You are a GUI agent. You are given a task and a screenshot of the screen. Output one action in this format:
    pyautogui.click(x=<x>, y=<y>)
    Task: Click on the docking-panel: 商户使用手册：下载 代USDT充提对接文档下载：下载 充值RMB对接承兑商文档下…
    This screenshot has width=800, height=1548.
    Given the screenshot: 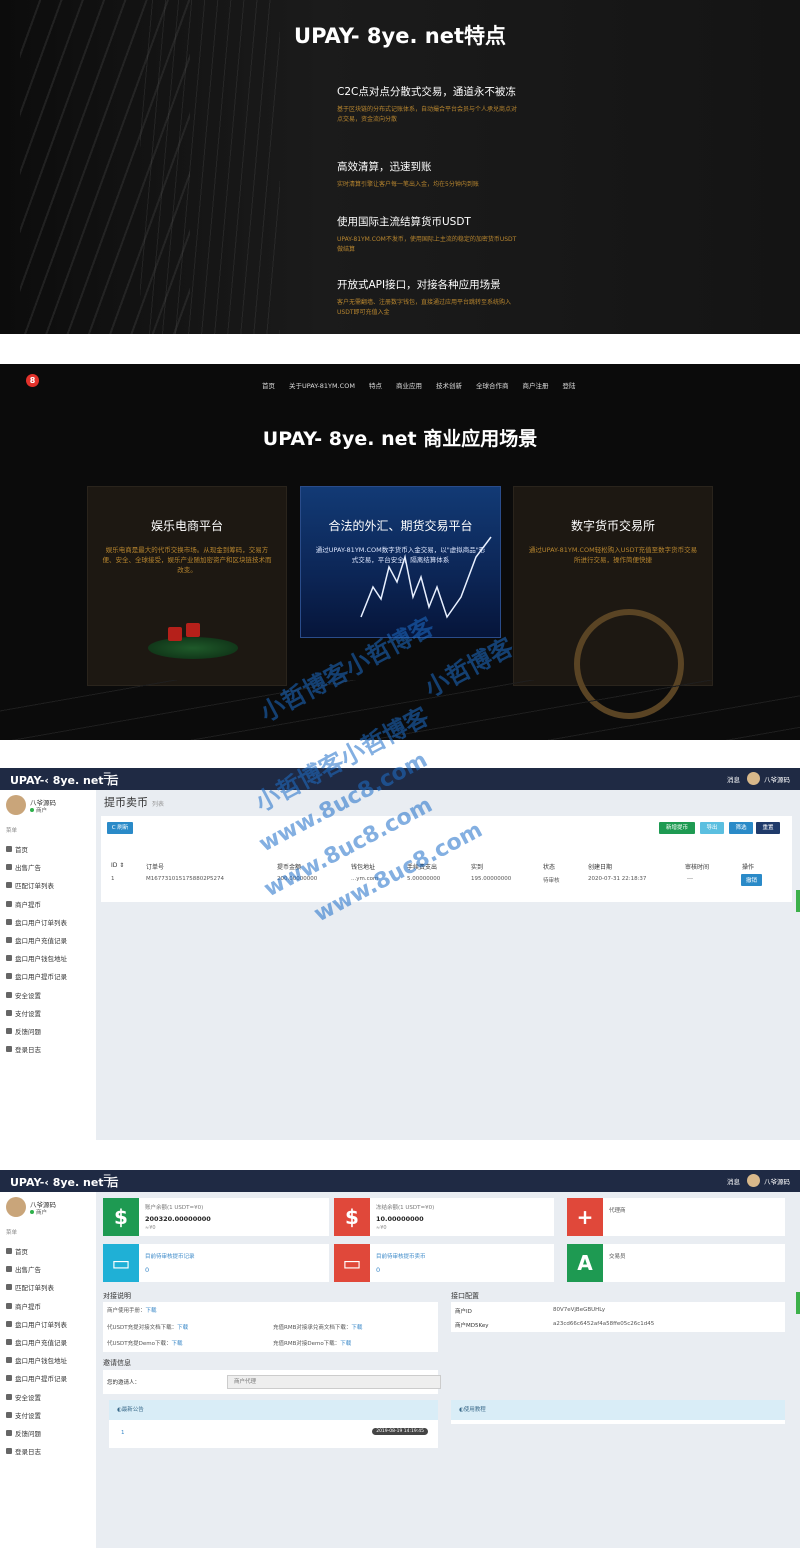 What is the action you would take?
    pyautogui.click(x=270, y=1327)
    